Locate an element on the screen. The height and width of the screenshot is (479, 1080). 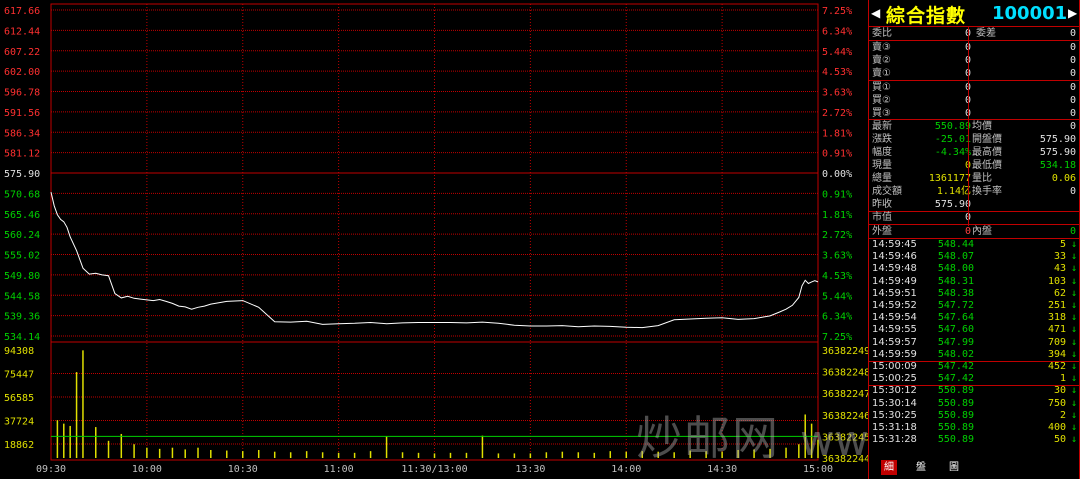
time-tick-label: 10:00 is located at coordinates (147, 469).